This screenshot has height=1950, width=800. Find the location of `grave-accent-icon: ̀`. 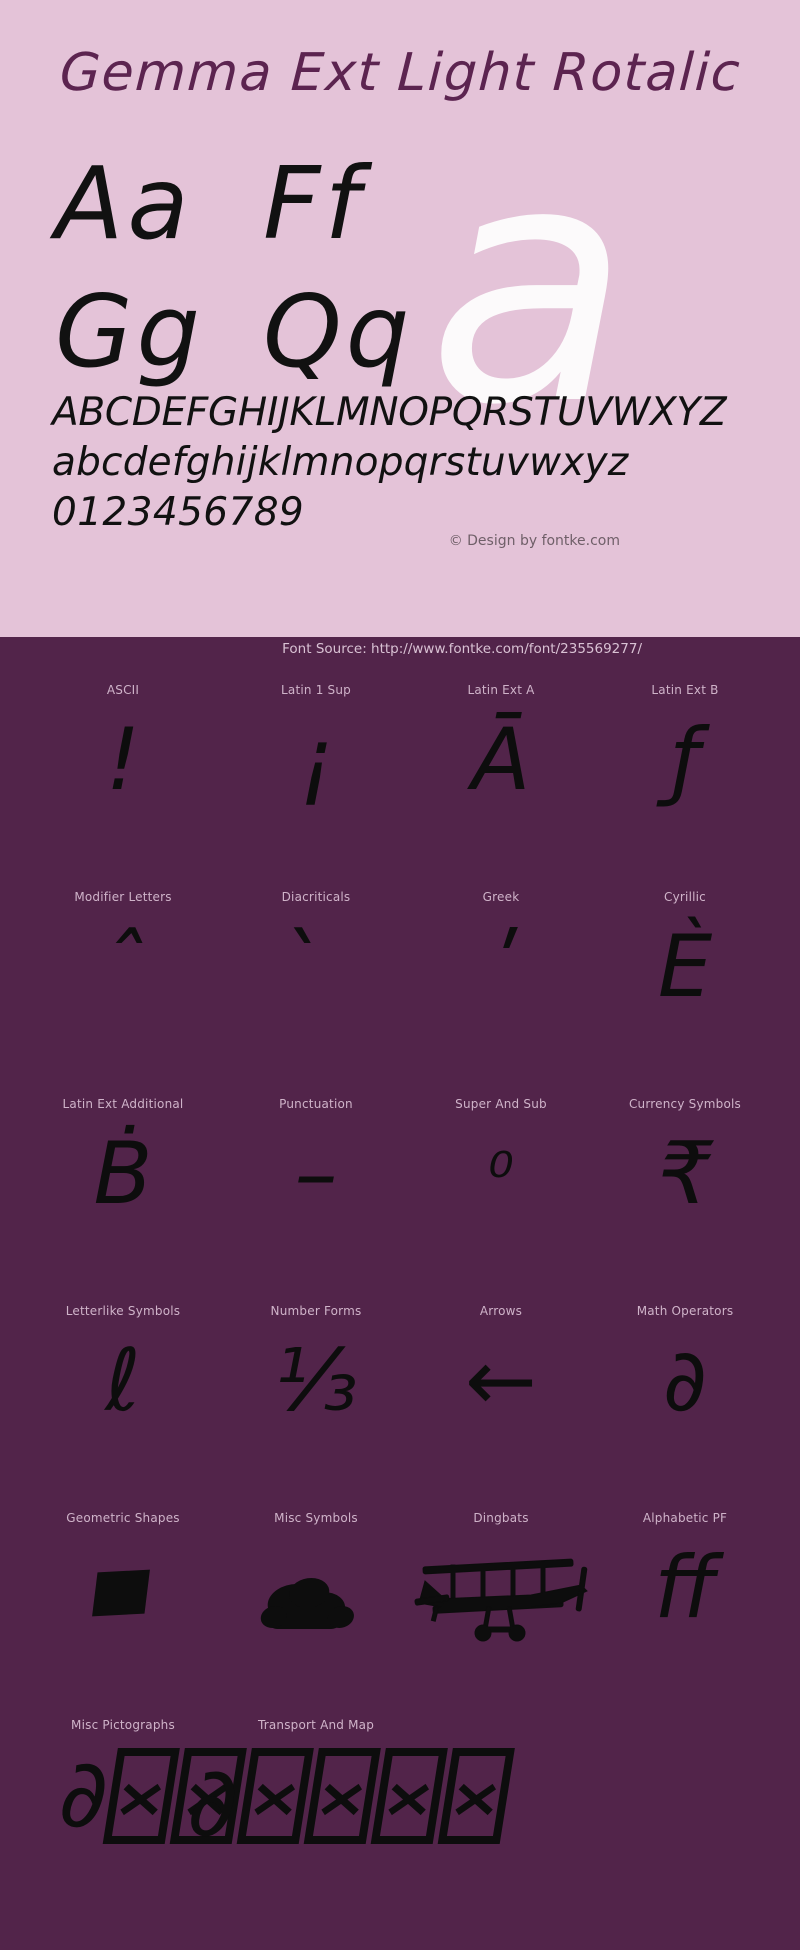

grave-accent-icon: ̀ is located at coordinates (316, 968).